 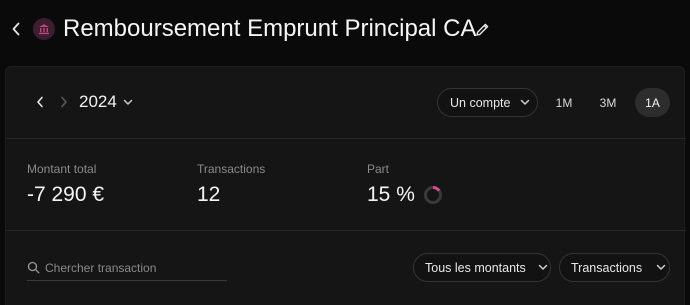 I want to click on bank-icon, so click(x=44, y=29).